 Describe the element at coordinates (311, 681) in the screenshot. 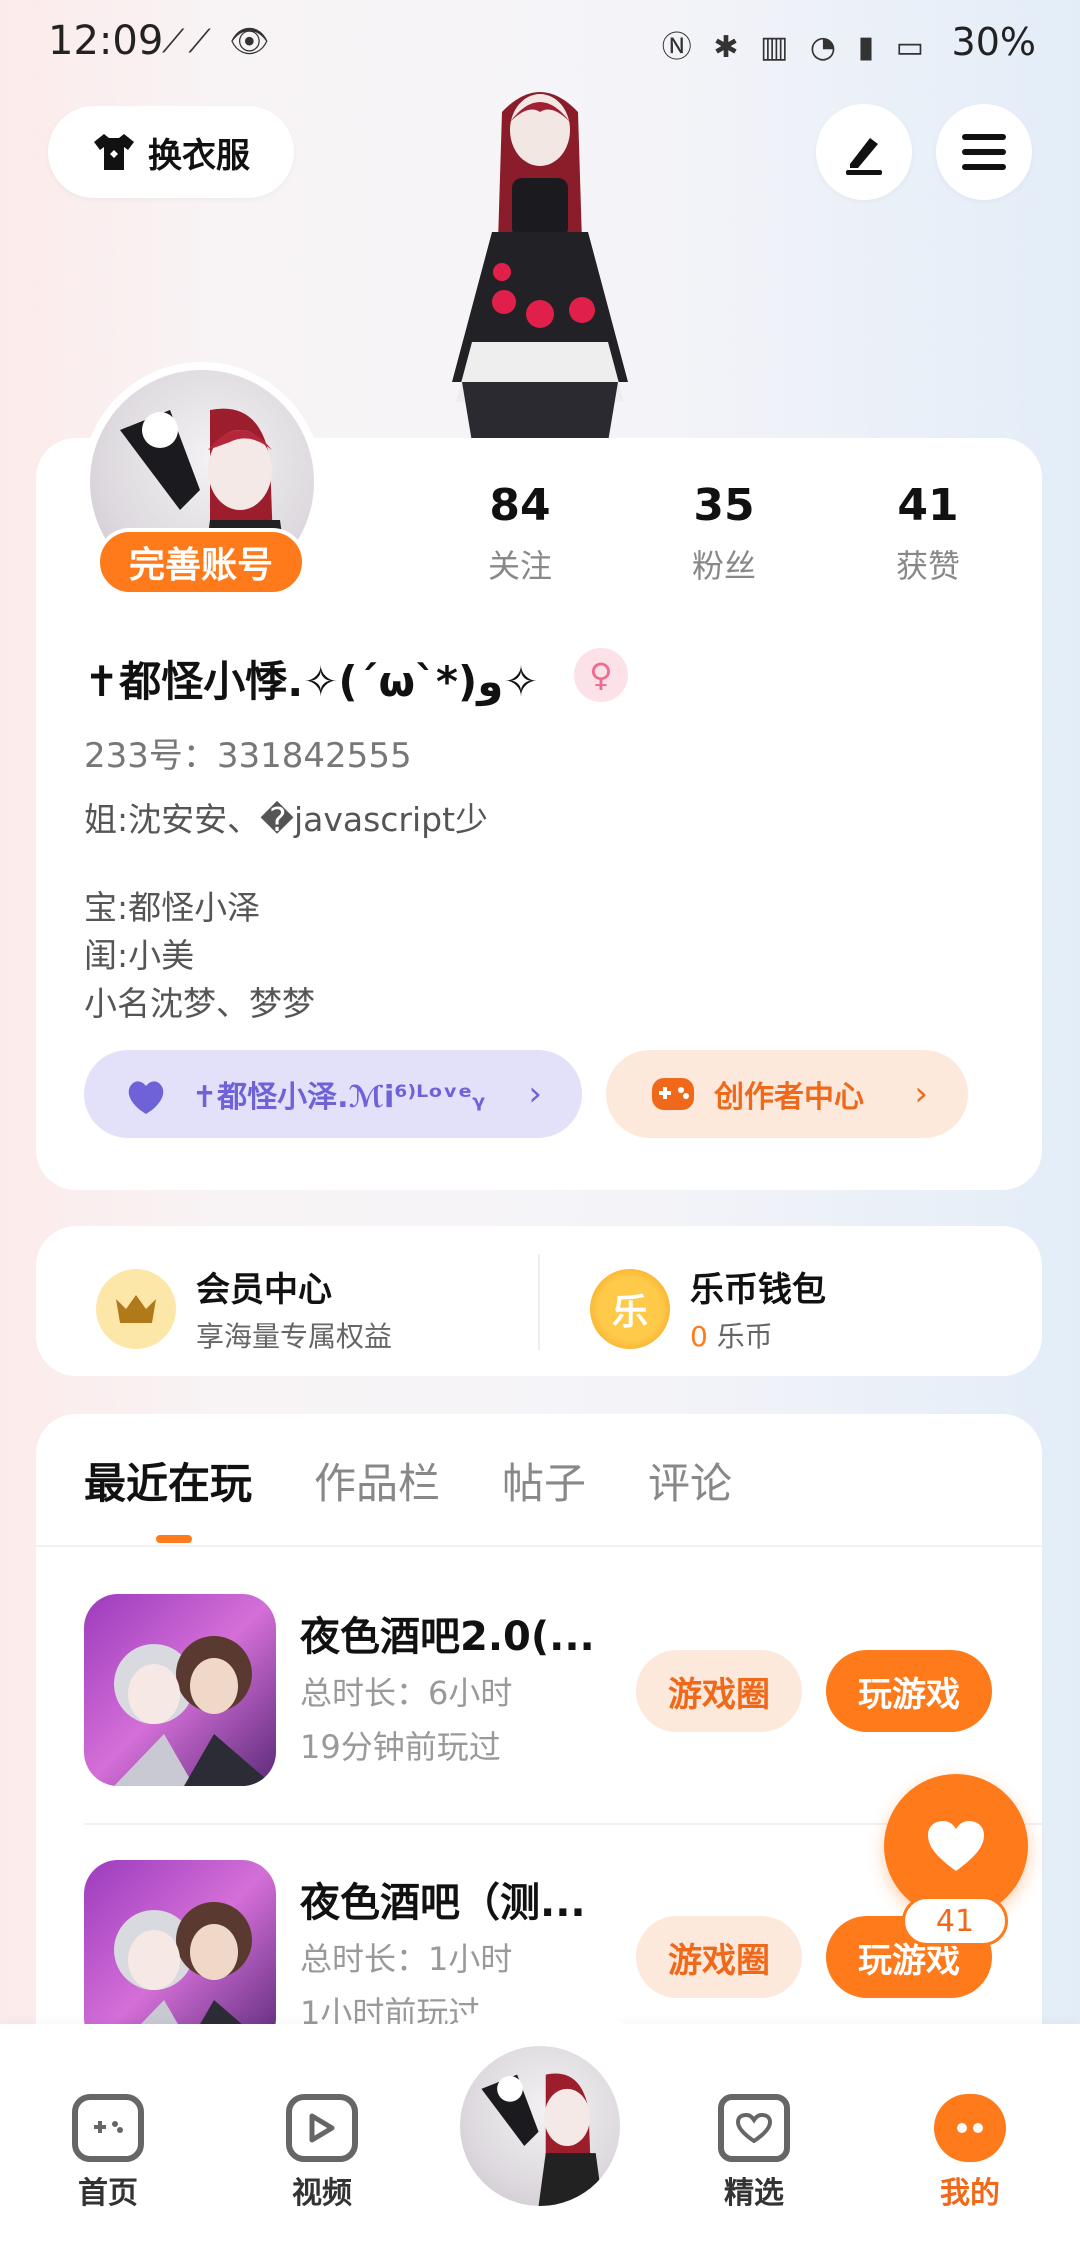

I see `nickname: ✝都怪小悸.✧(´ω`*)و✧` at that location.